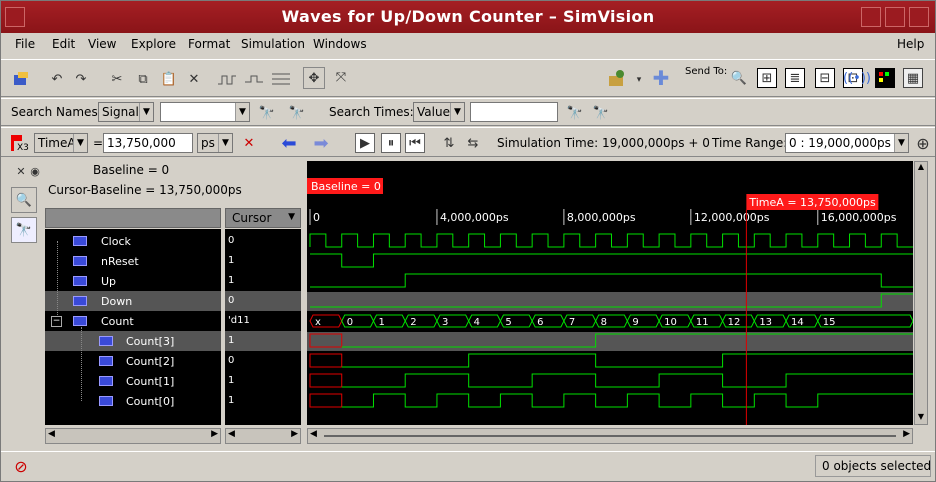 This screenshot has width=936, height=482. What do you see at coordinates (133, 218) in the screenshot?
I see `names-column-header` at bounding box center [133, 218].